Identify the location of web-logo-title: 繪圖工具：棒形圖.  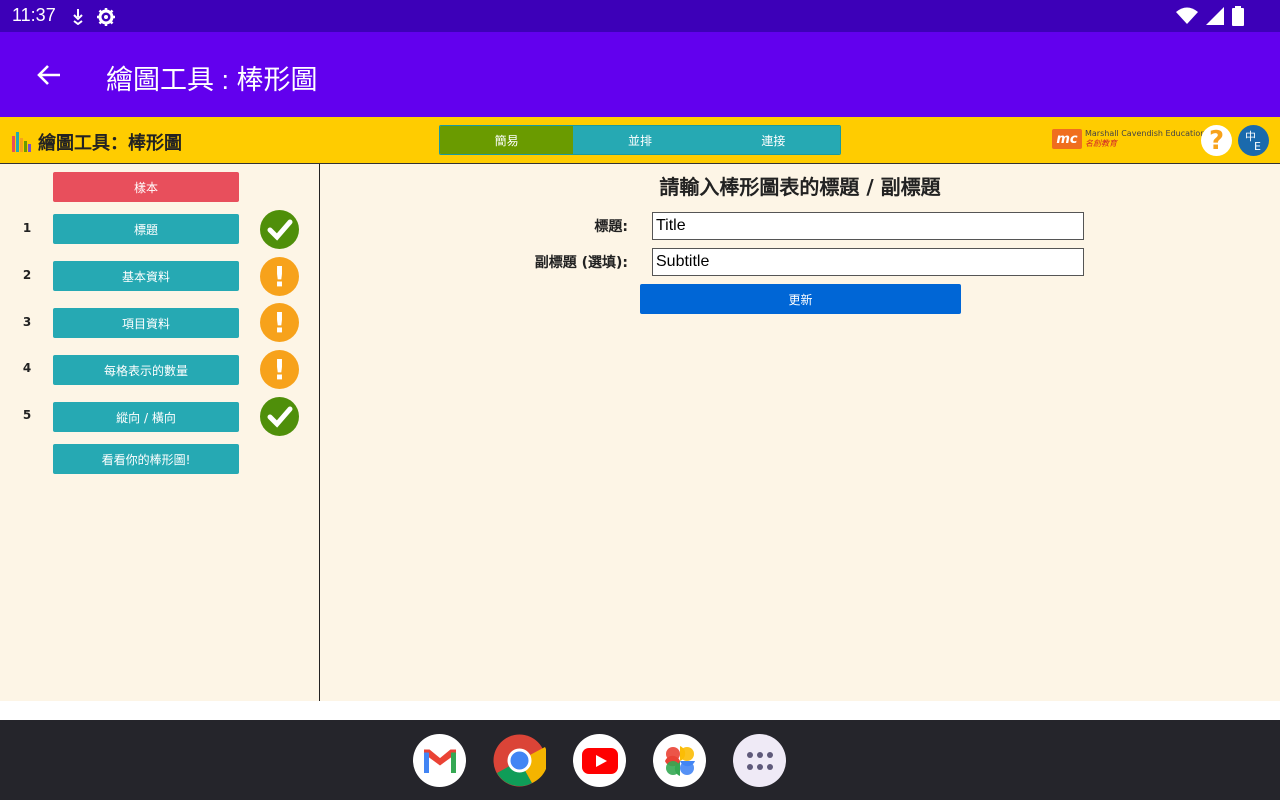
(110, 143).